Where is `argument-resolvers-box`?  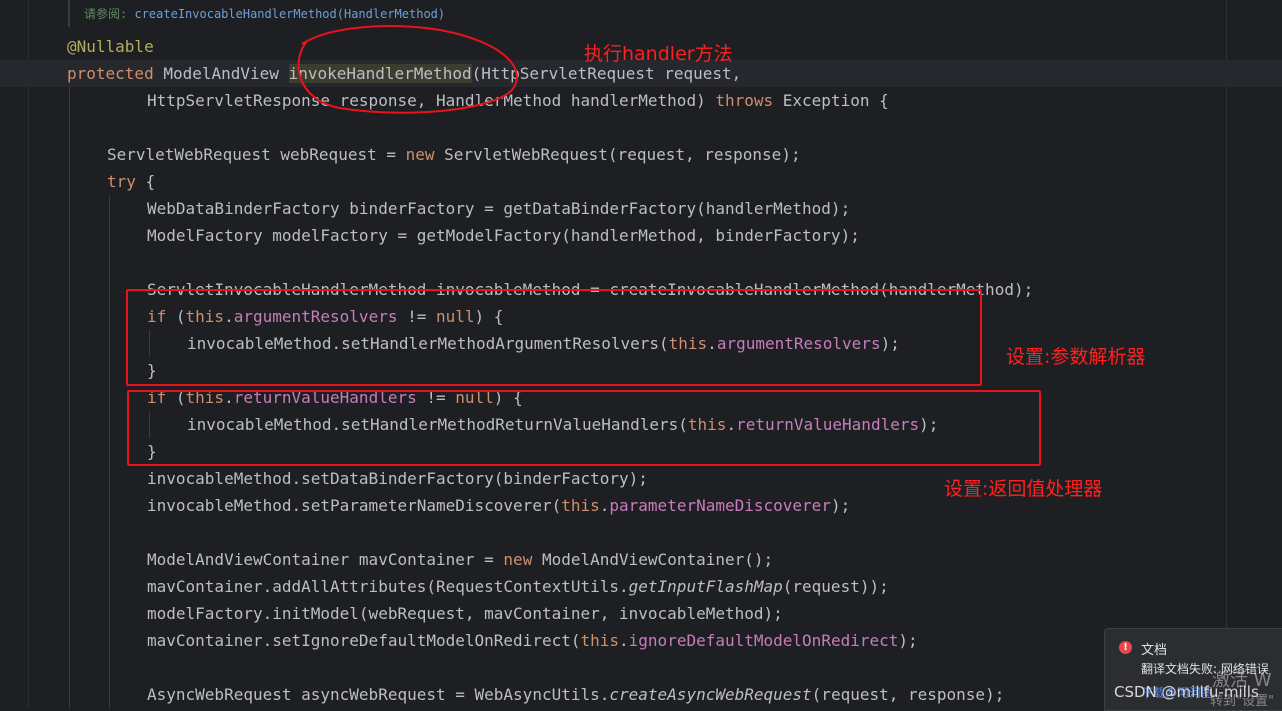 argument-resolvers-box is located at coordinates (554, 337).